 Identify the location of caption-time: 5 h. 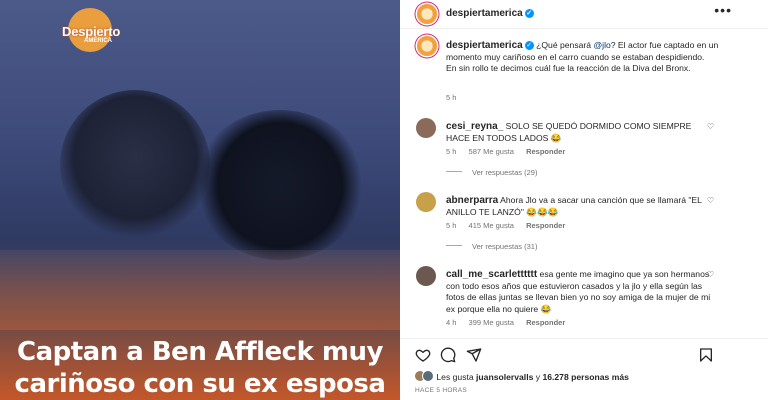
(451, 97).